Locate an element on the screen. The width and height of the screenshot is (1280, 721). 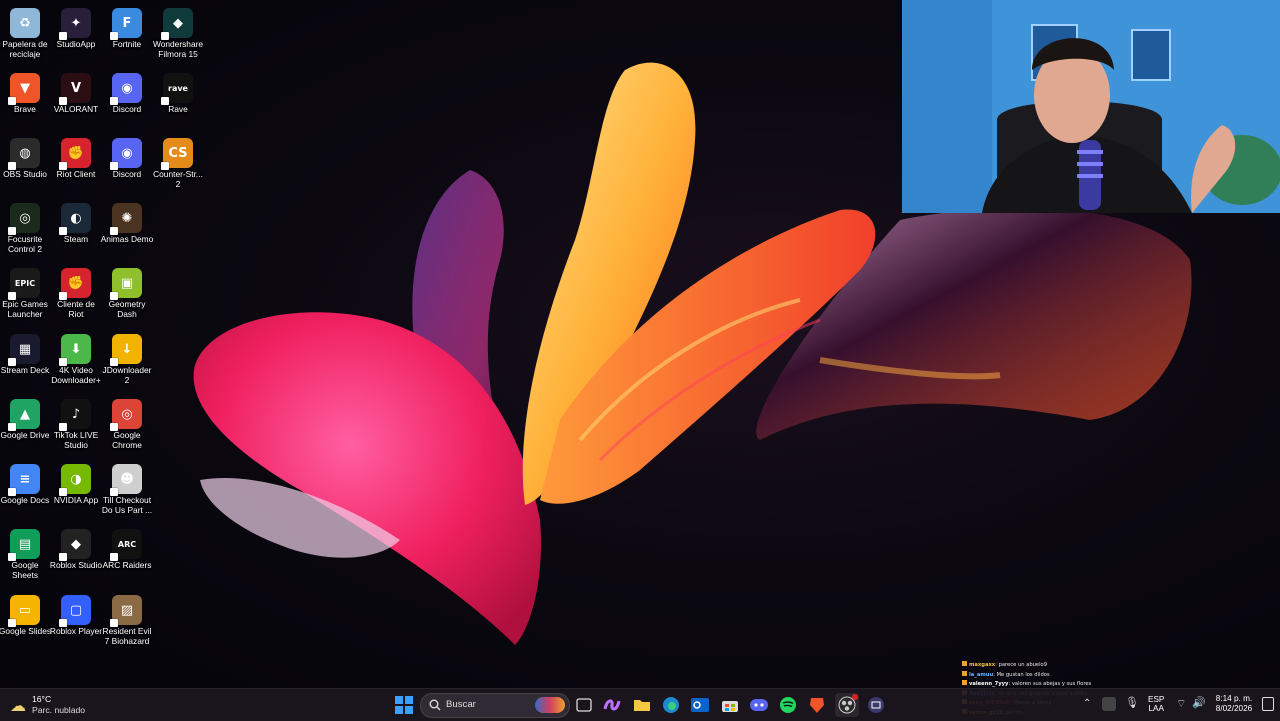
volume-icon: 🔊 is located at coordinates (1199, 702).